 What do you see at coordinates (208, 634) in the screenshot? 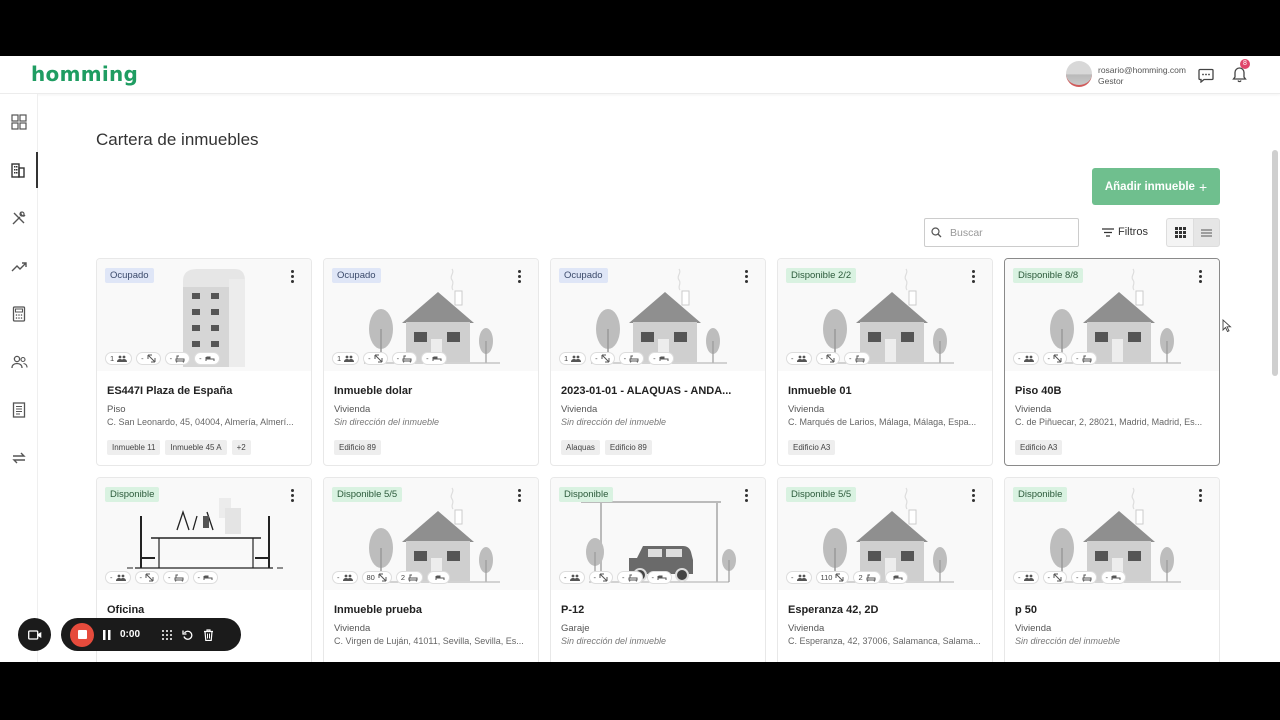
I see `trash-icon` at bounding box center [208, 634].